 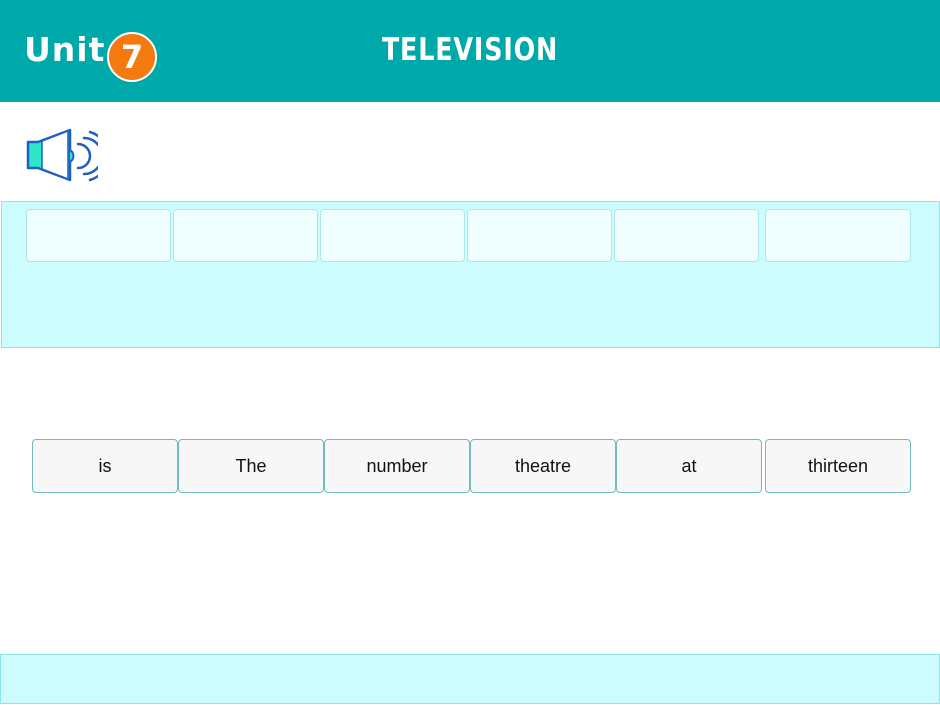 What do you see at coordinates (543, 466) in the screenshot?
I see `word-tile-theatre: theatre` at bounding box center [543, 466].